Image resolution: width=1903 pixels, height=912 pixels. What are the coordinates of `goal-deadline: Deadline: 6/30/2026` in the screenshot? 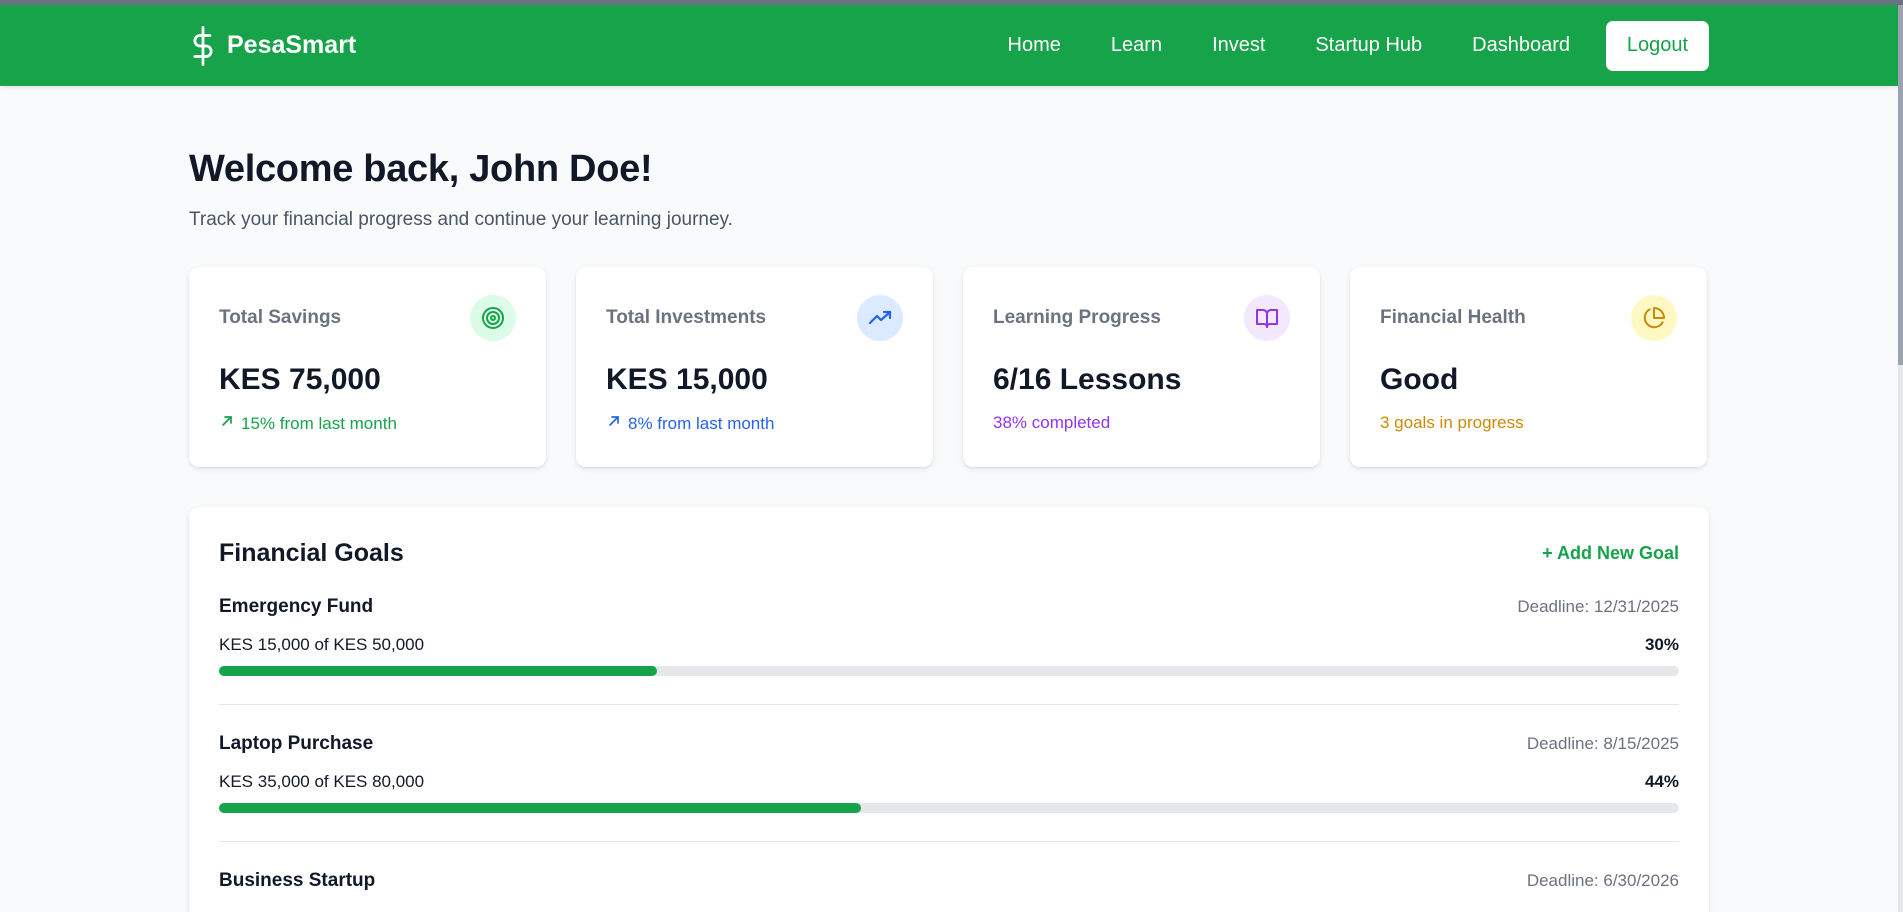 It's located at (1602, 880).